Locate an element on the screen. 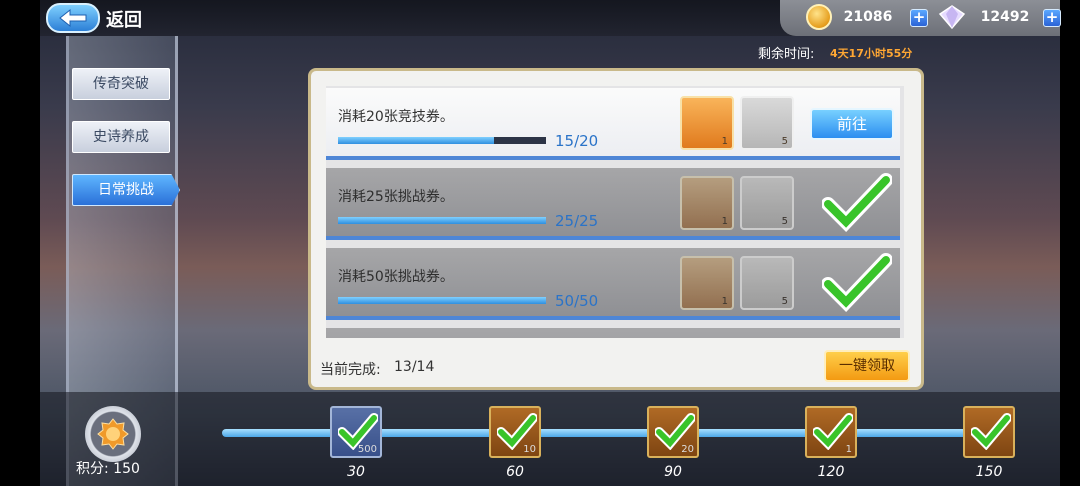 This screenshot has width=1080, height=486. milestone-reward: 10 is located at coordinates (515, 432).